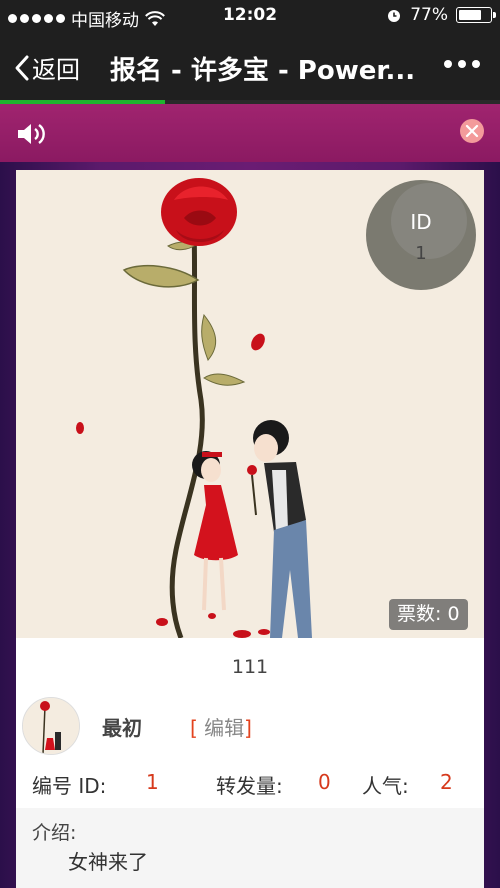 The image size is (500, 888). I want to click on id-badge-value: 1, so click(421, 253).